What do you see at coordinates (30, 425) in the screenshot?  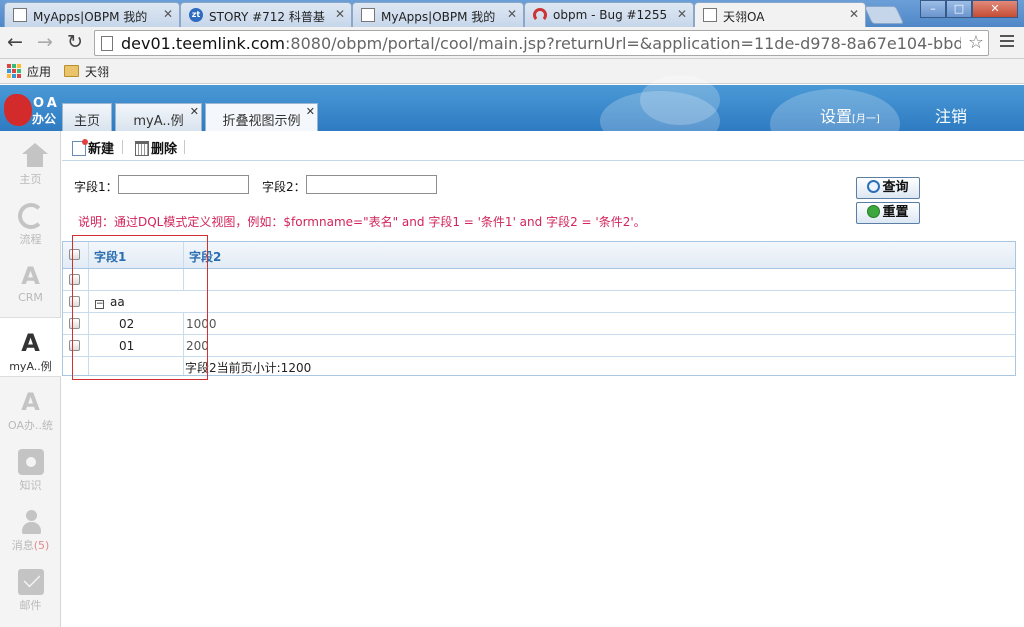 I see `sidebar-item-label: OA办..统` at bounding box center [30, 425].